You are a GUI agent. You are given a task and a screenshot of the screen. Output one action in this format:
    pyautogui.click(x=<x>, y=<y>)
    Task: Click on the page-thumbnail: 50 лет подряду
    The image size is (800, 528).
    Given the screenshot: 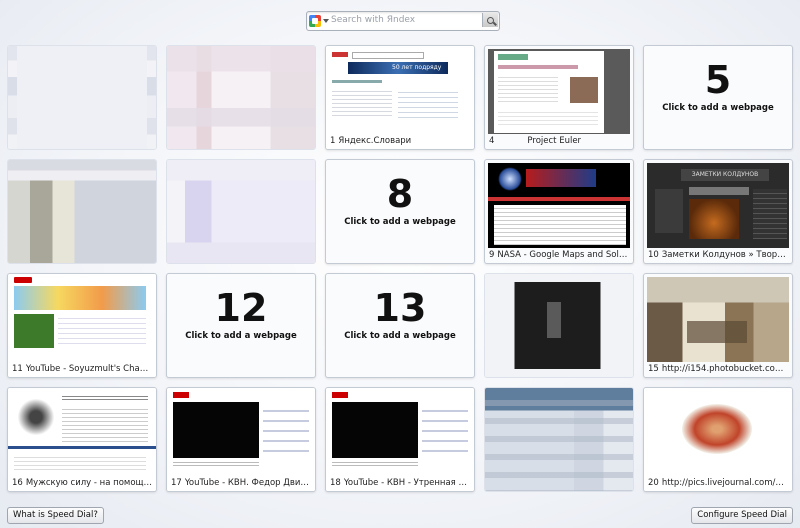 What is the action you would take?
    pyautogui.click(x=400, y=97)
    